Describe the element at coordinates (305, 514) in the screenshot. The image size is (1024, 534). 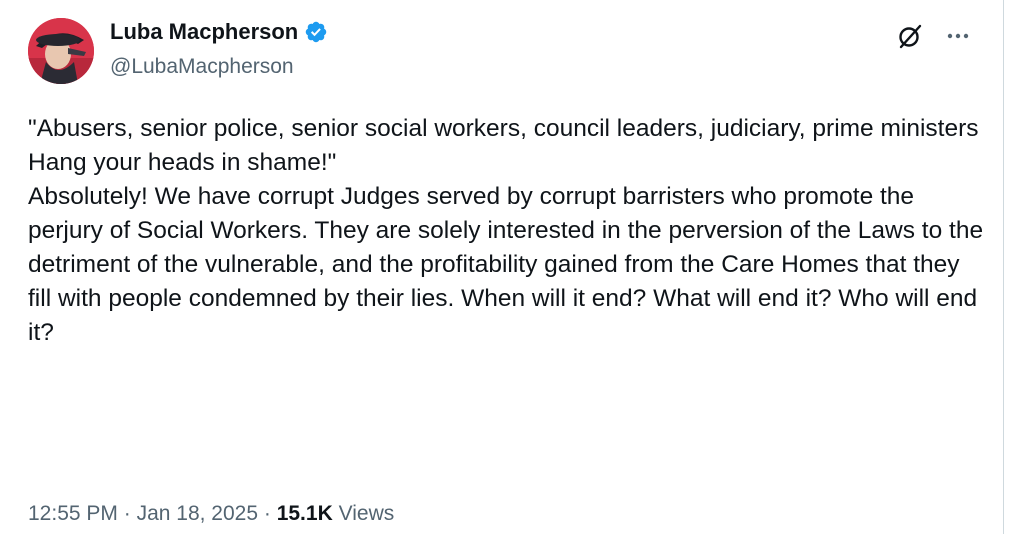
I see `views-count: 15.1K` at that location.